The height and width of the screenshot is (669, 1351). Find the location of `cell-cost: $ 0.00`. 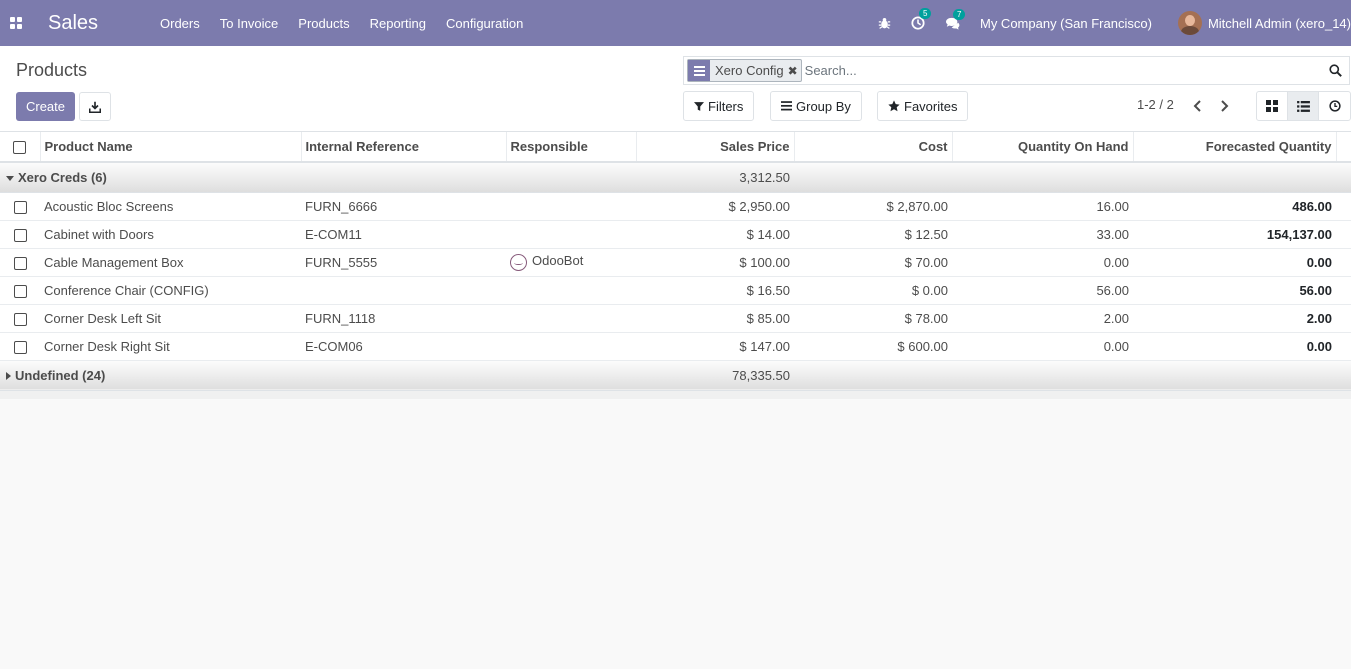

cell-cost: $ 0.00 is located at coordinates (873, 290).